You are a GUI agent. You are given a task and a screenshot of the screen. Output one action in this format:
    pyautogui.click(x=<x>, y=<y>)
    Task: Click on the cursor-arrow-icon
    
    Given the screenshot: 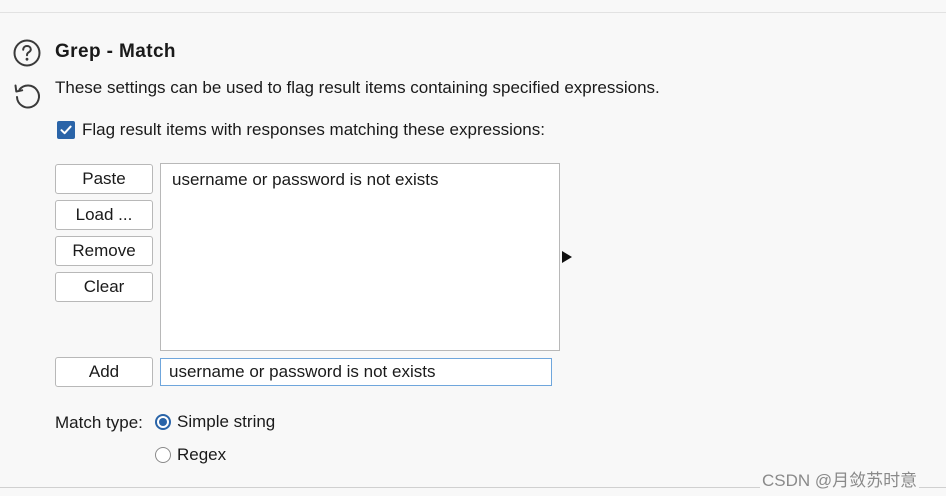 What is the action you would take?
    pyautogui.click(x=567, y=257)
    